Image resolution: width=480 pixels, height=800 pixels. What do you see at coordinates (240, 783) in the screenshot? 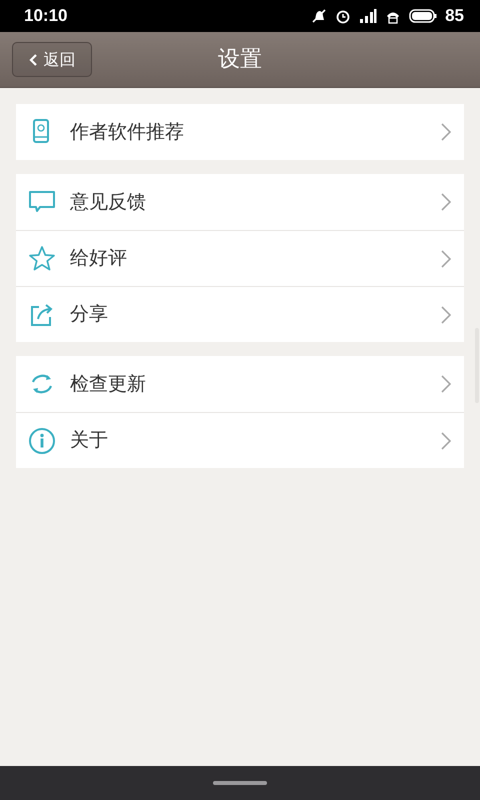
I see `home-handle` at bounding box center [240, 783].